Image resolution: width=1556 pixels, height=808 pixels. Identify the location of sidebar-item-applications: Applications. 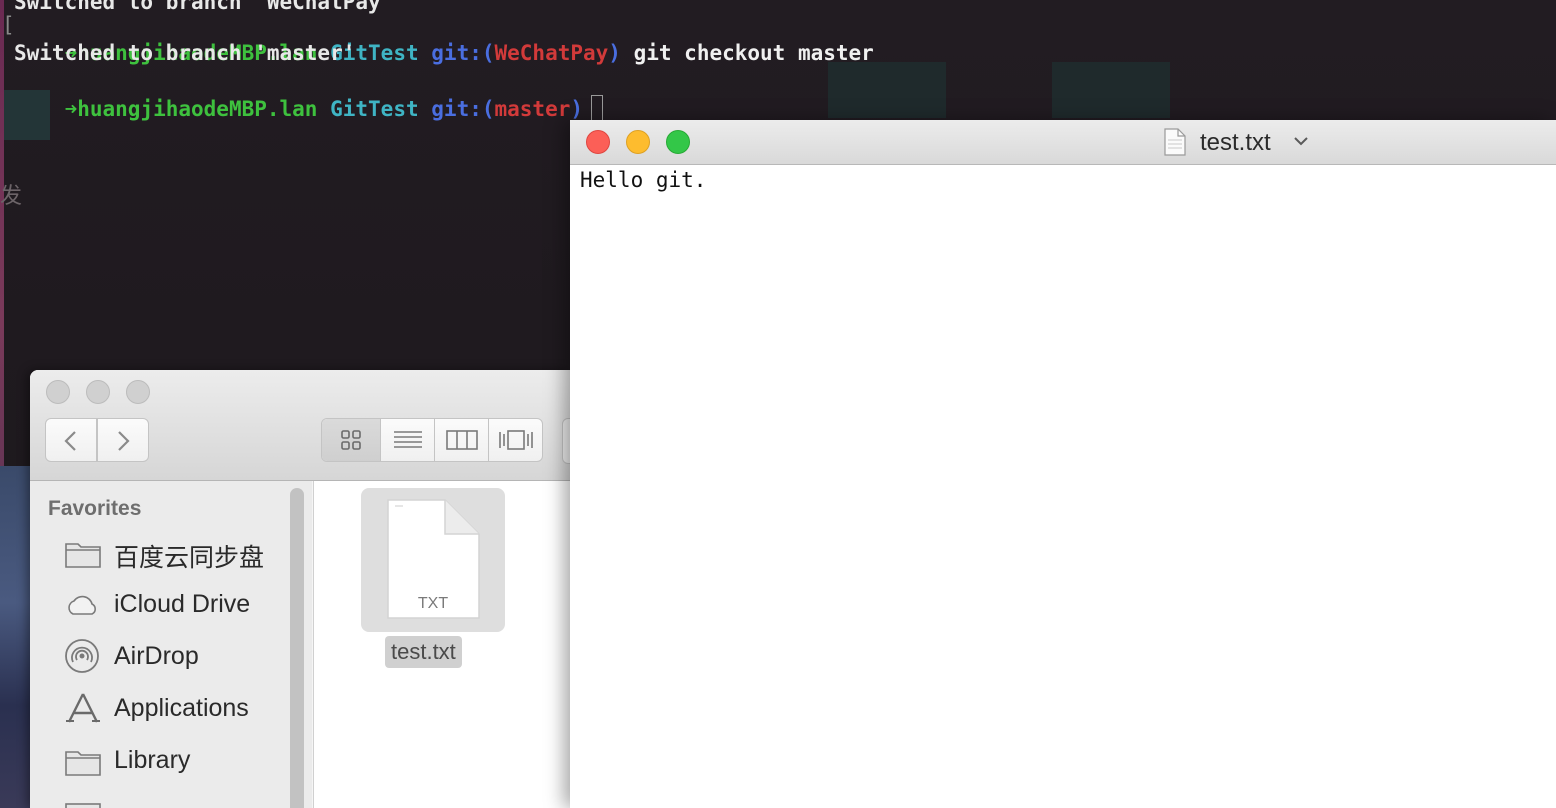
(184, 710).